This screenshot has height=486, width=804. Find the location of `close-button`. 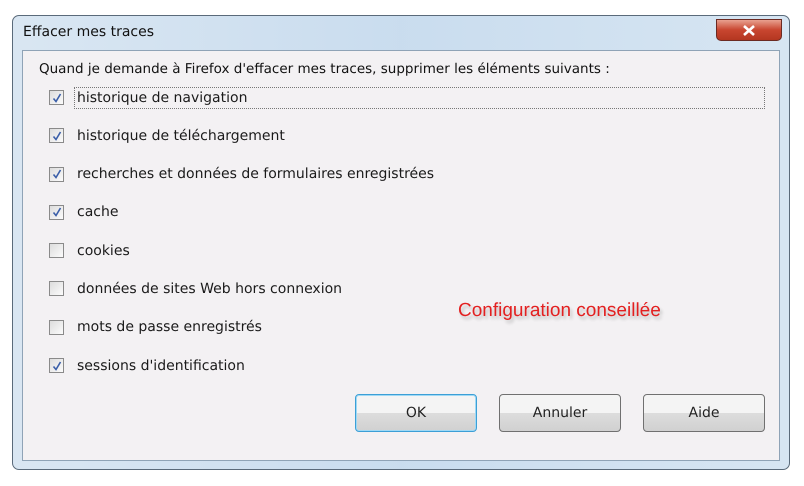

close-button is located at coordinates (749, 30).